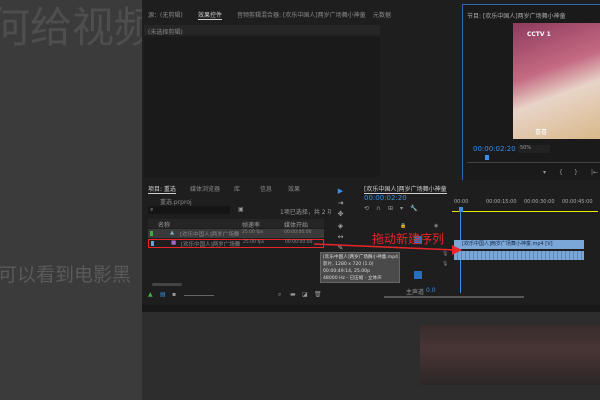 This screenshot has width=600, height=400. I want to click on annotation-arrow, so click(387, 249).